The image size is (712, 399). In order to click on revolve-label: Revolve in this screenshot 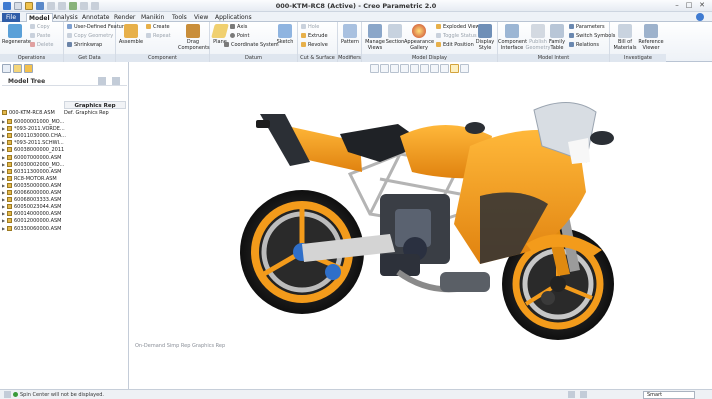, I will do `click(318, 45)`.